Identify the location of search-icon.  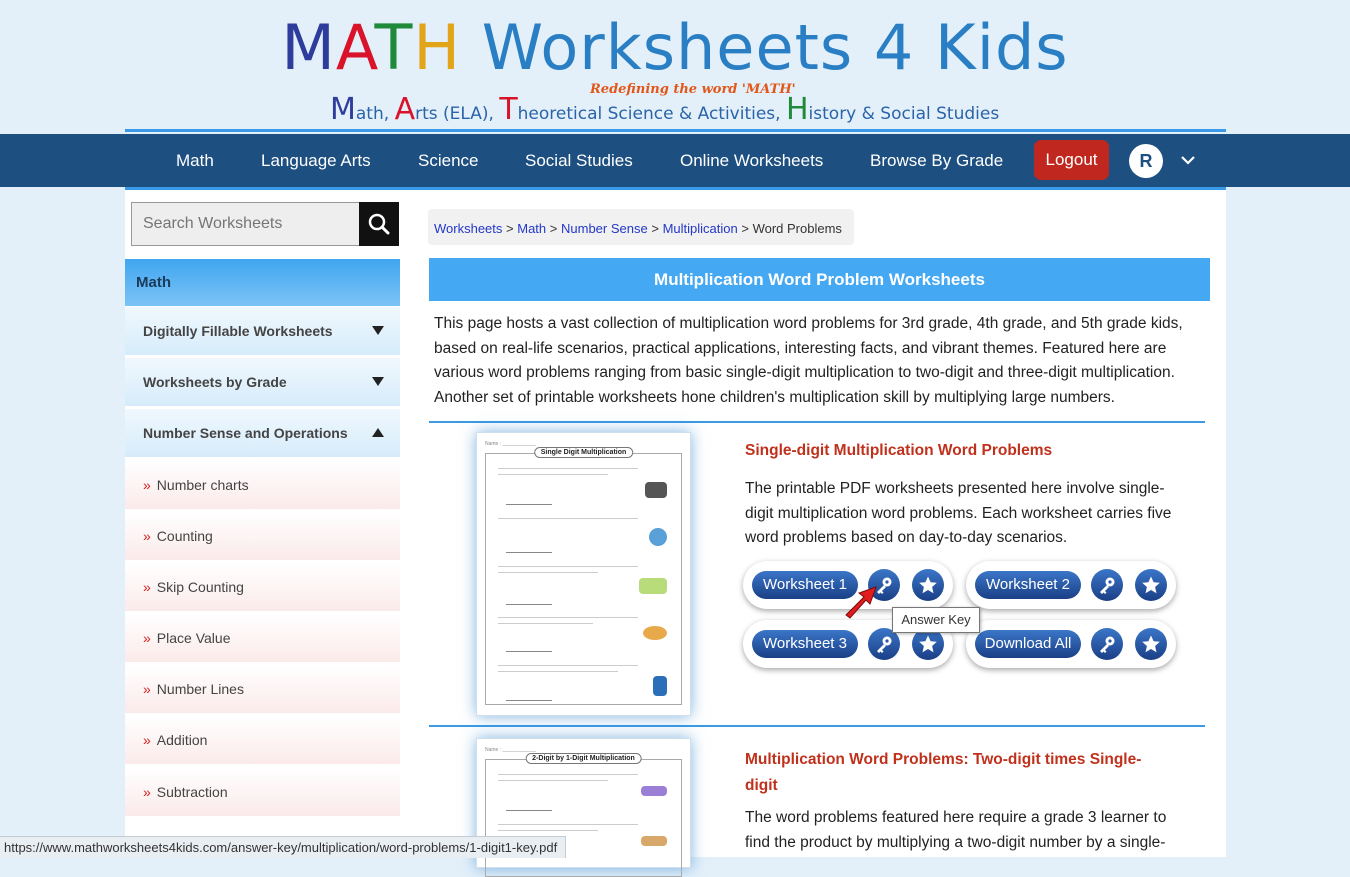
(379, 224).